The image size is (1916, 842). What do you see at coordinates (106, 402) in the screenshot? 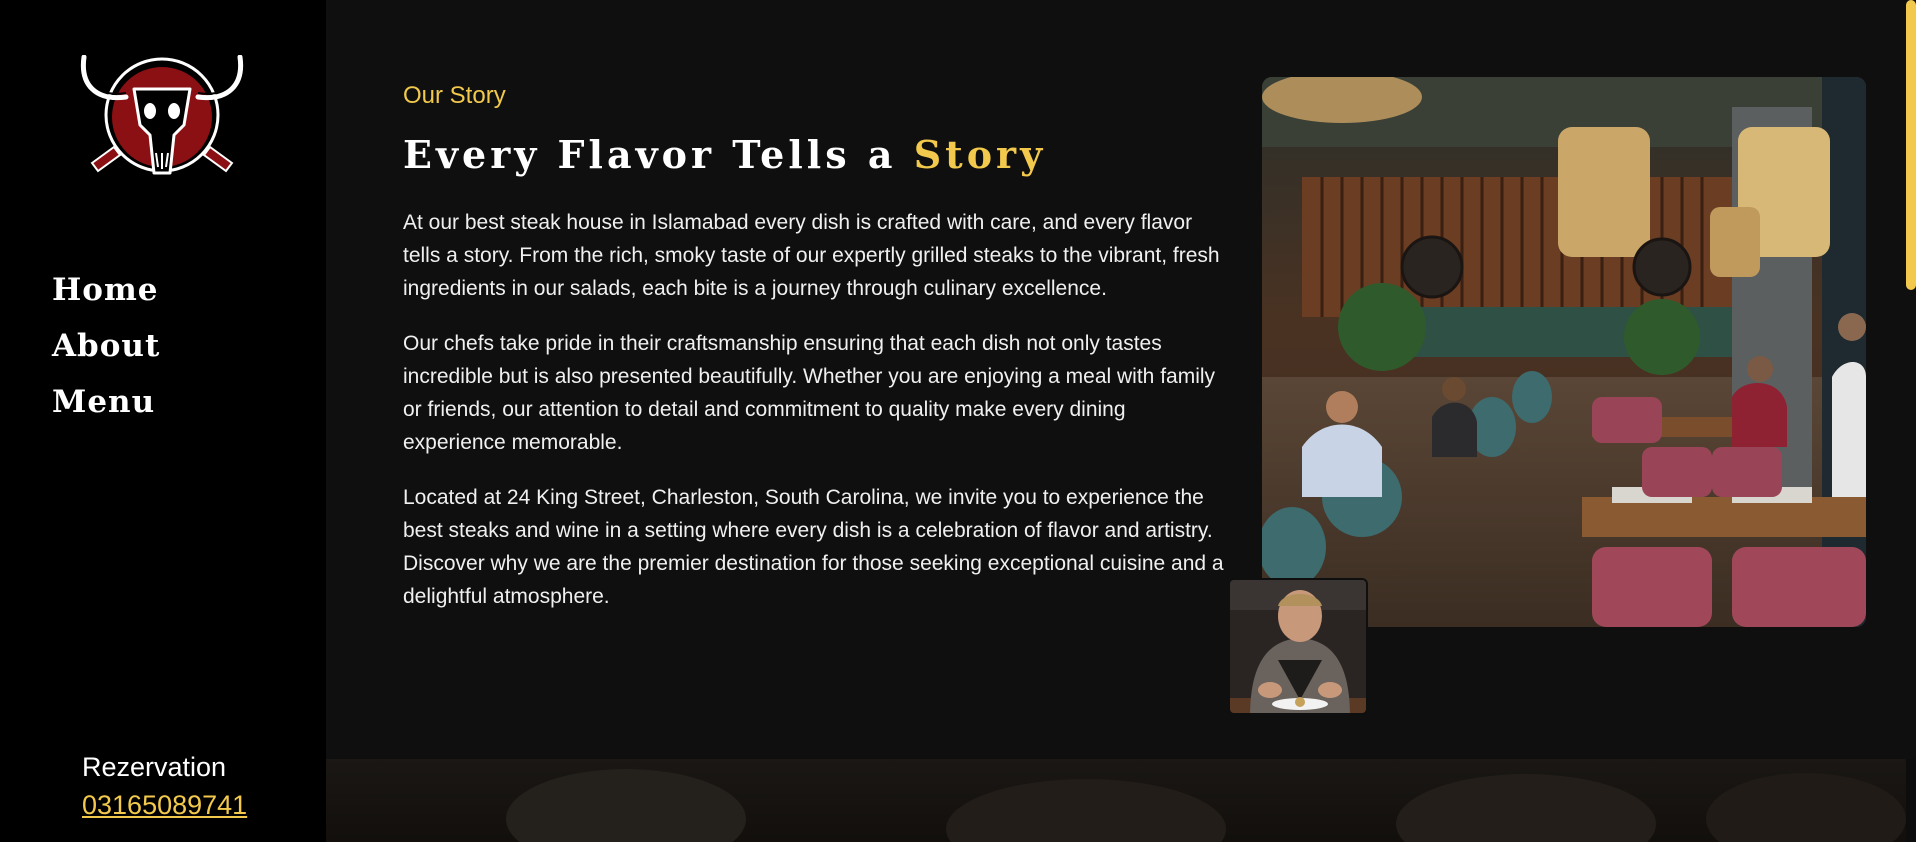
I see `nav-item-menu: Menu` at bounding box center [106, 402].